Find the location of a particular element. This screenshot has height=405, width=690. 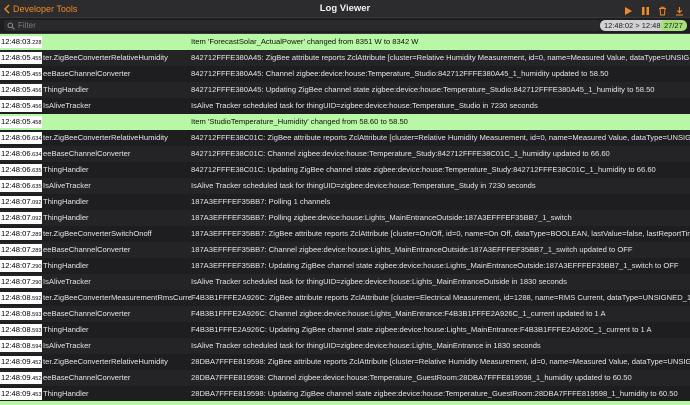

timestamp: 12:48:09.452 is located at coordinates (21, 362).